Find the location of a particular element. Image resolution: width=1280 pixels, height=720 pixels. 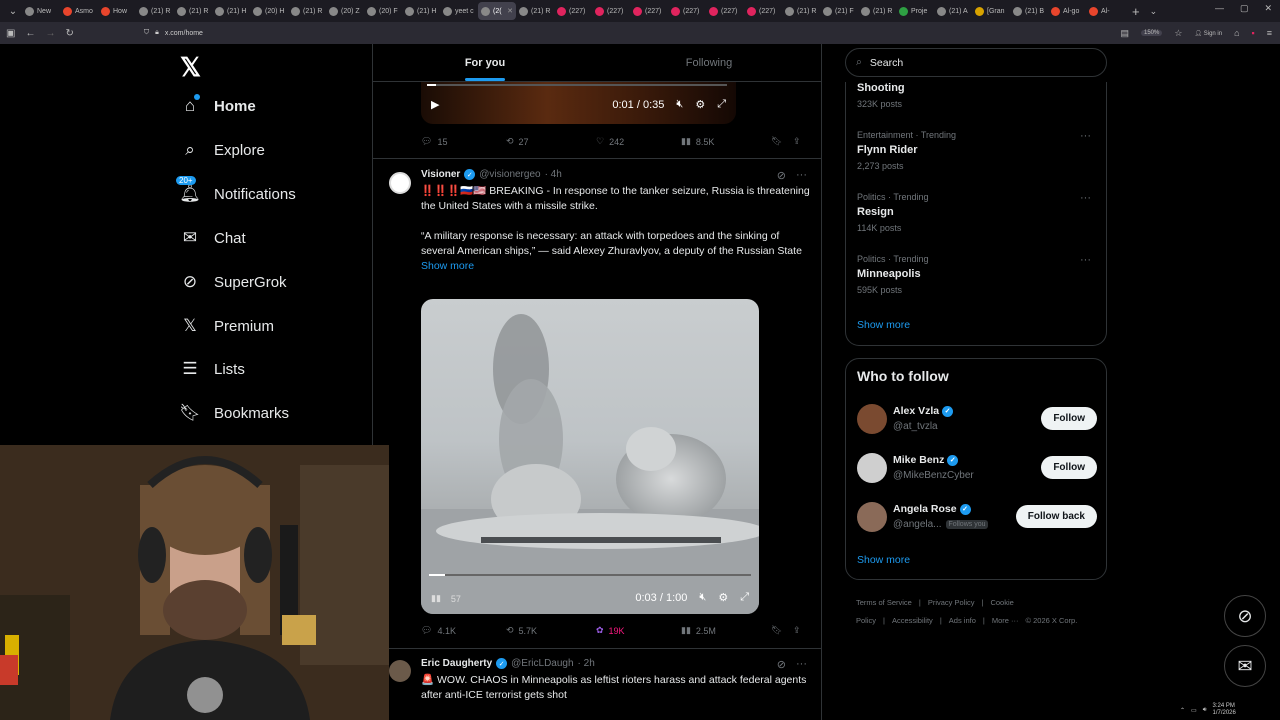

footer-link: More ··· is located at coordinates (1005, 620).